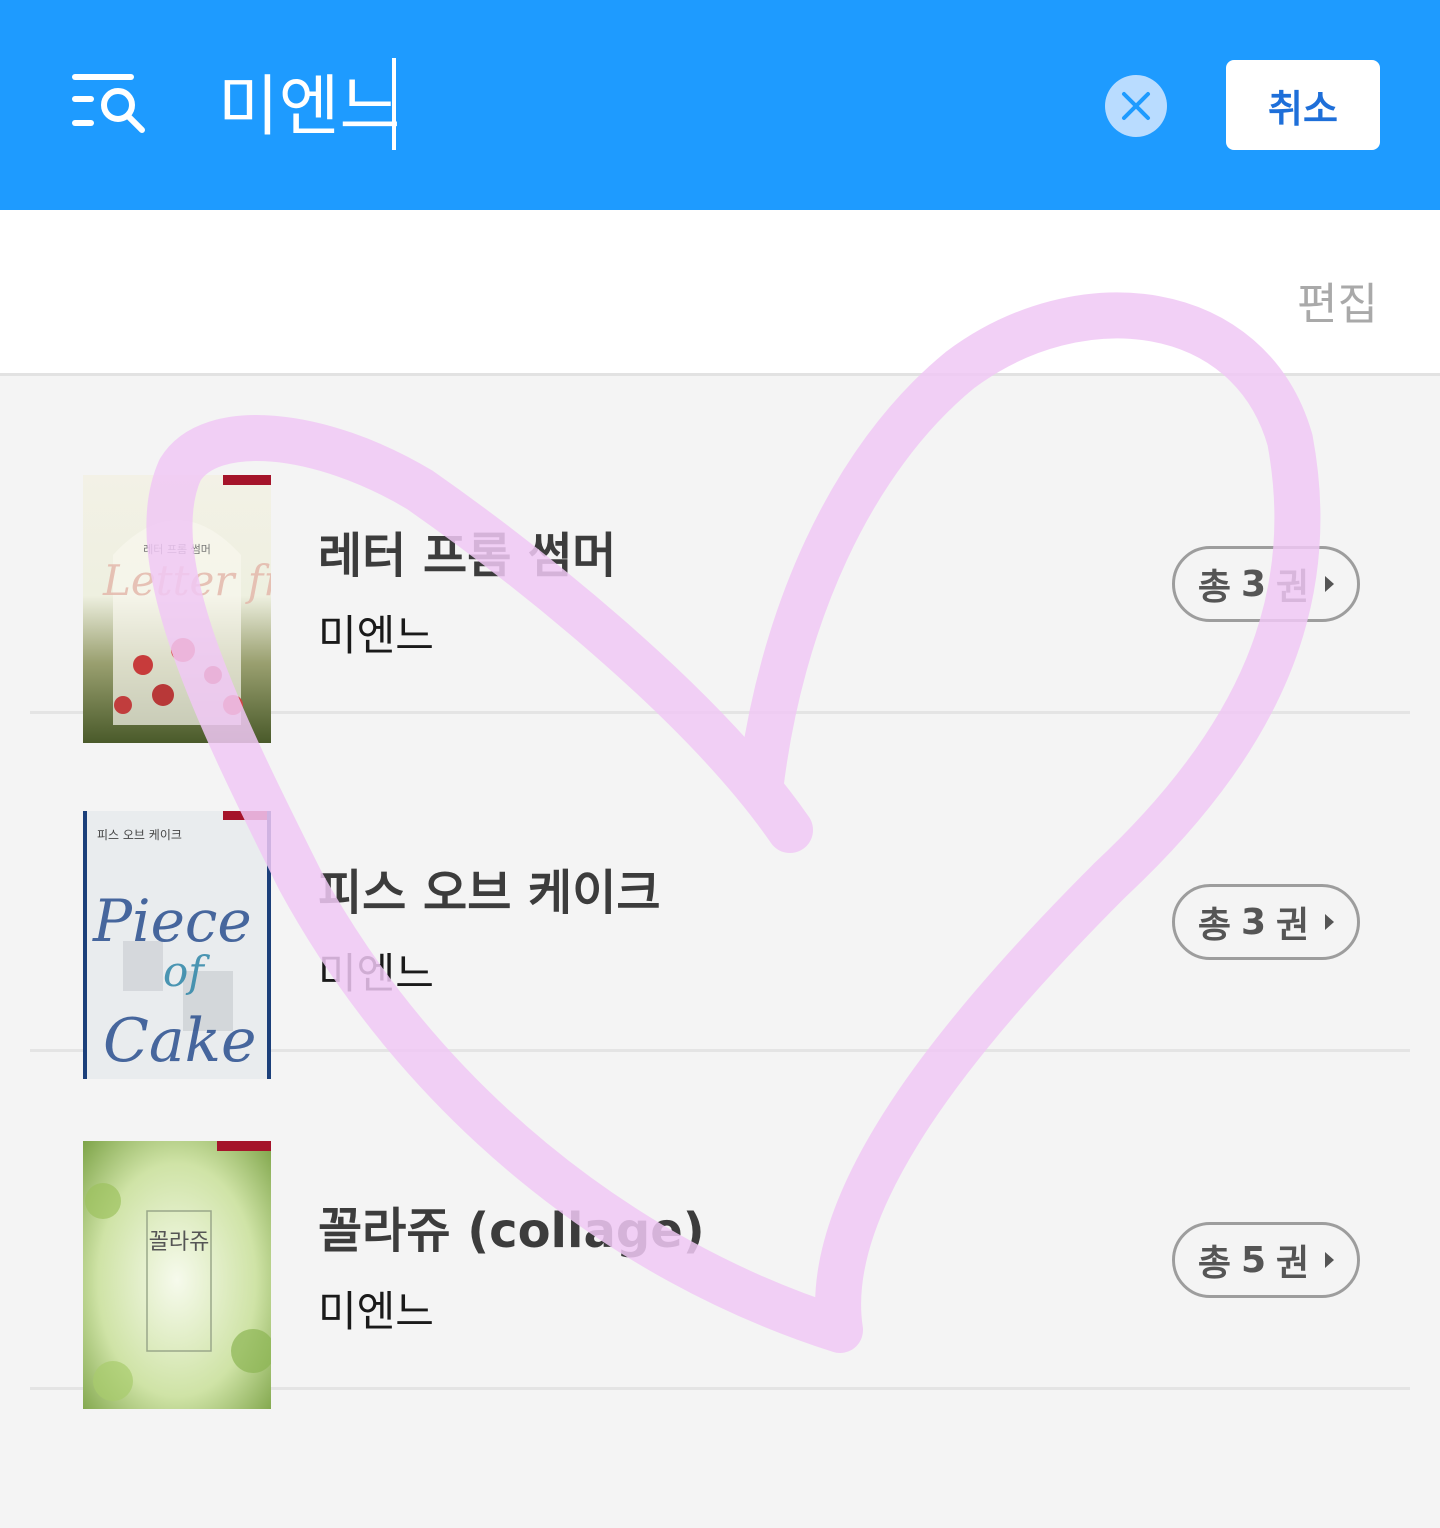 Image resolution: width=1440 pixels, height=1528 pixels. What do you see at coordinates (394, 104) in the screenshot?
I see `text-caret` at bounding box center [394, 104].